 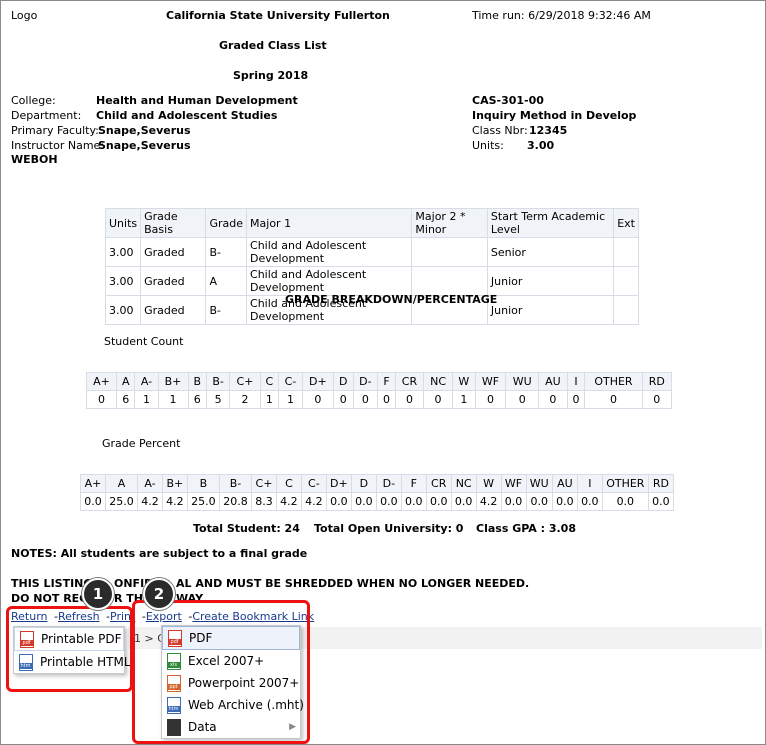 I want to click on time-run: Time run: 6/29/2018 9:32:46 AM, so click(x=561, y=15).